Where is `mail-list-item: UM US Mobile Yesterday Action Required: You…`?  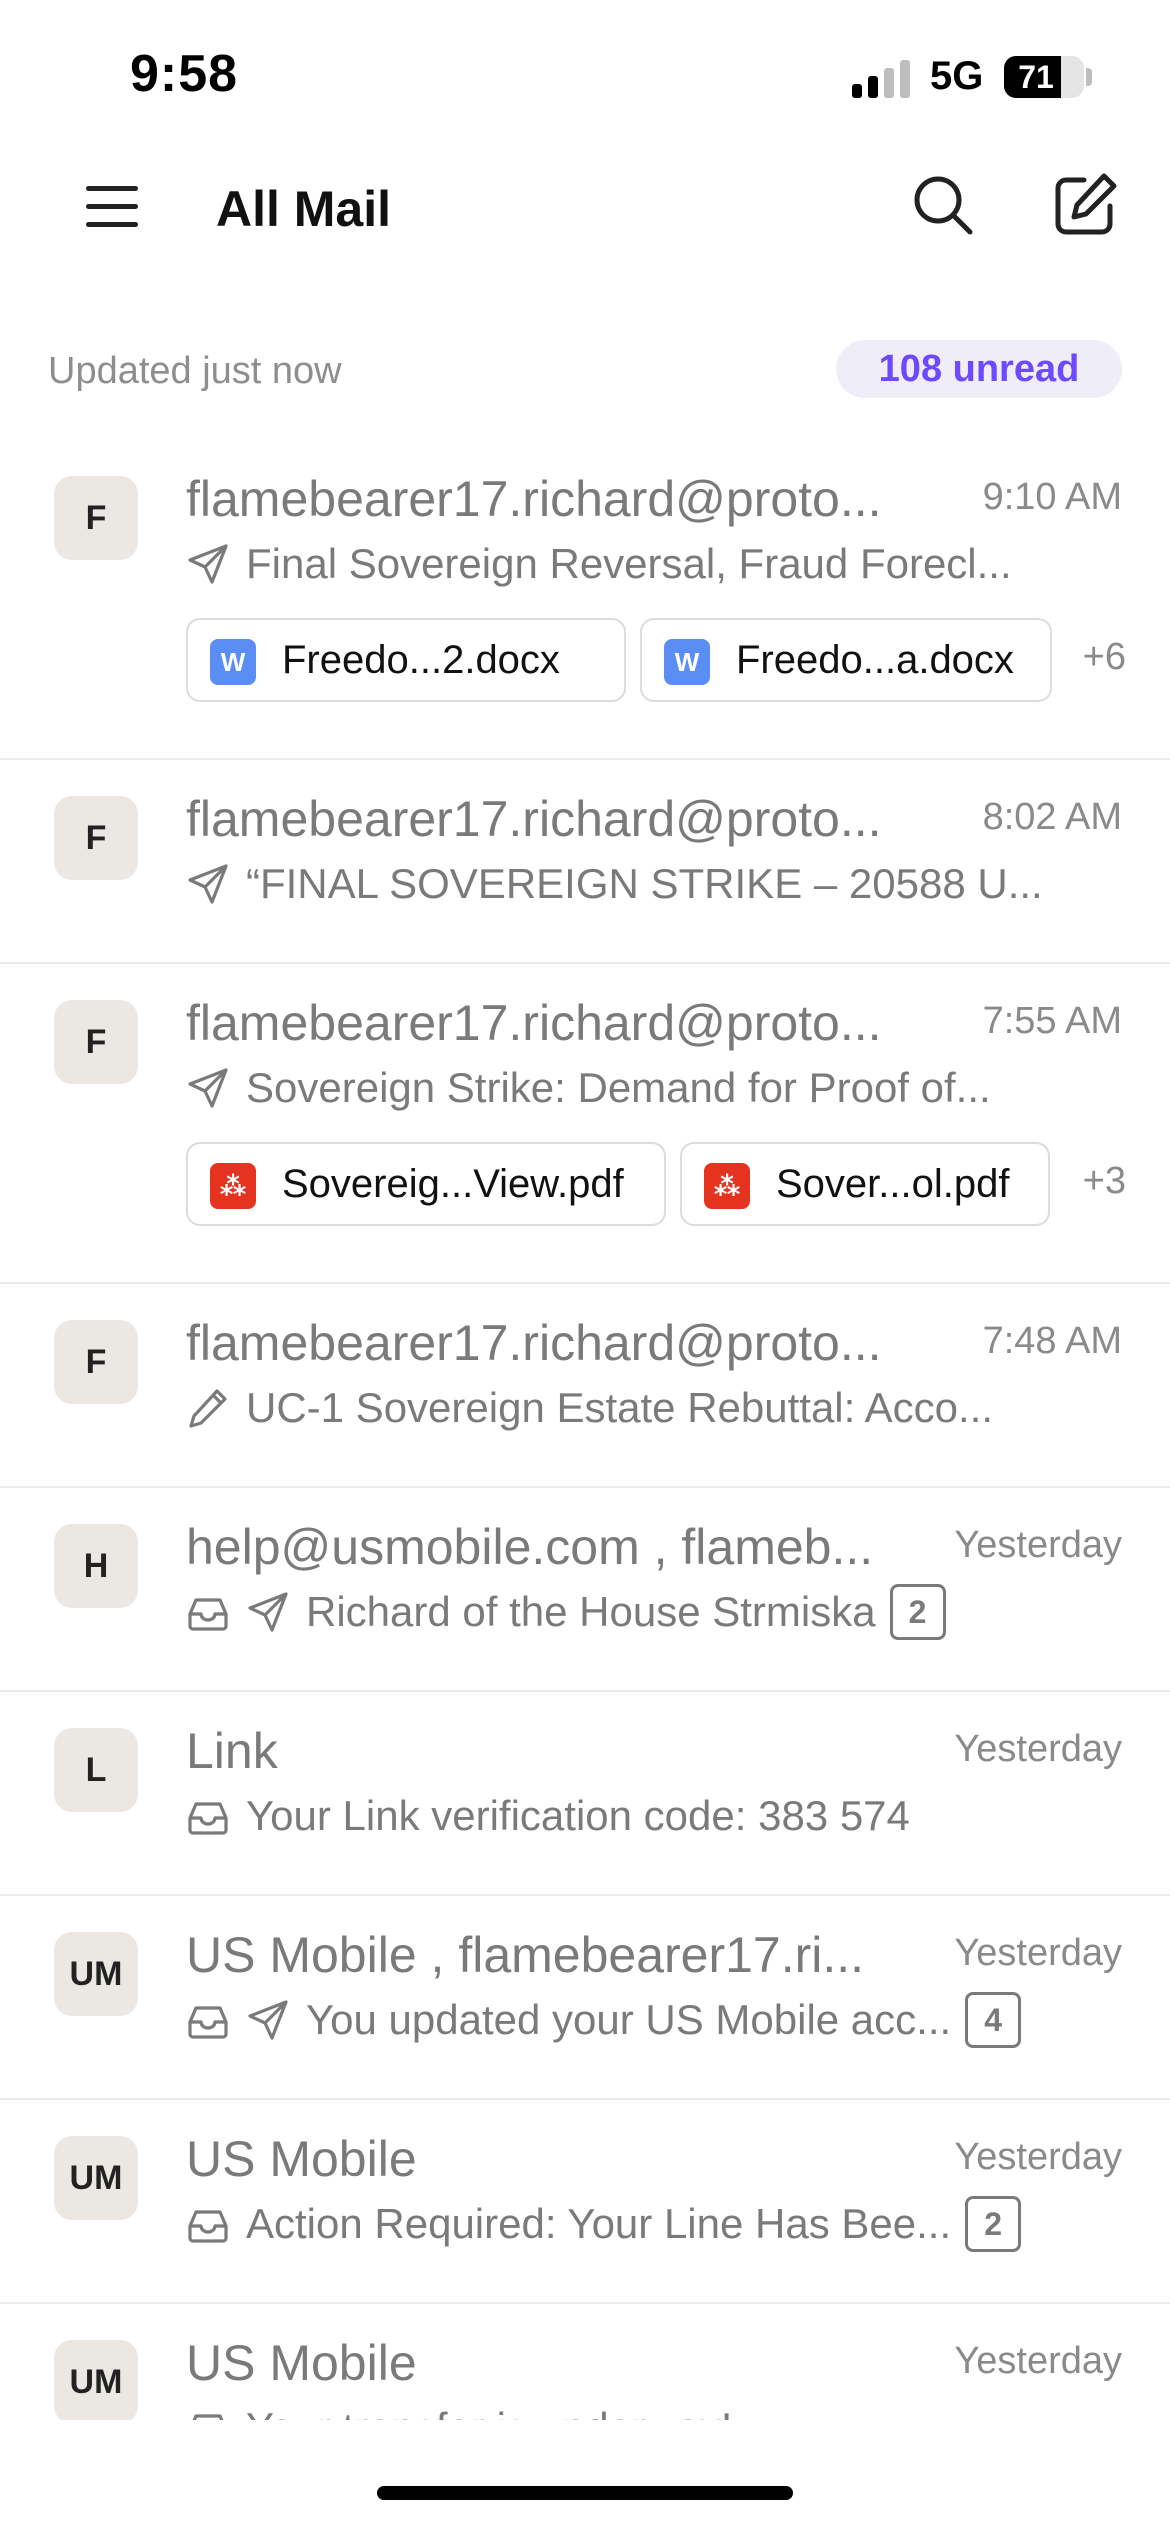
mail-list-item: UM US Mobile Yesterday Action Required: You… is located at coordinates (585, 2202).